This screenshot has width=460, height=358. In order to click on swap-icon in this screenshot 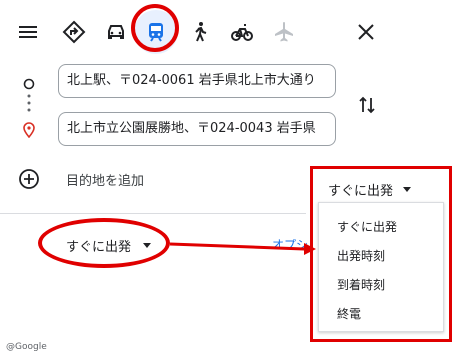, I will do `click(367, 105)`.